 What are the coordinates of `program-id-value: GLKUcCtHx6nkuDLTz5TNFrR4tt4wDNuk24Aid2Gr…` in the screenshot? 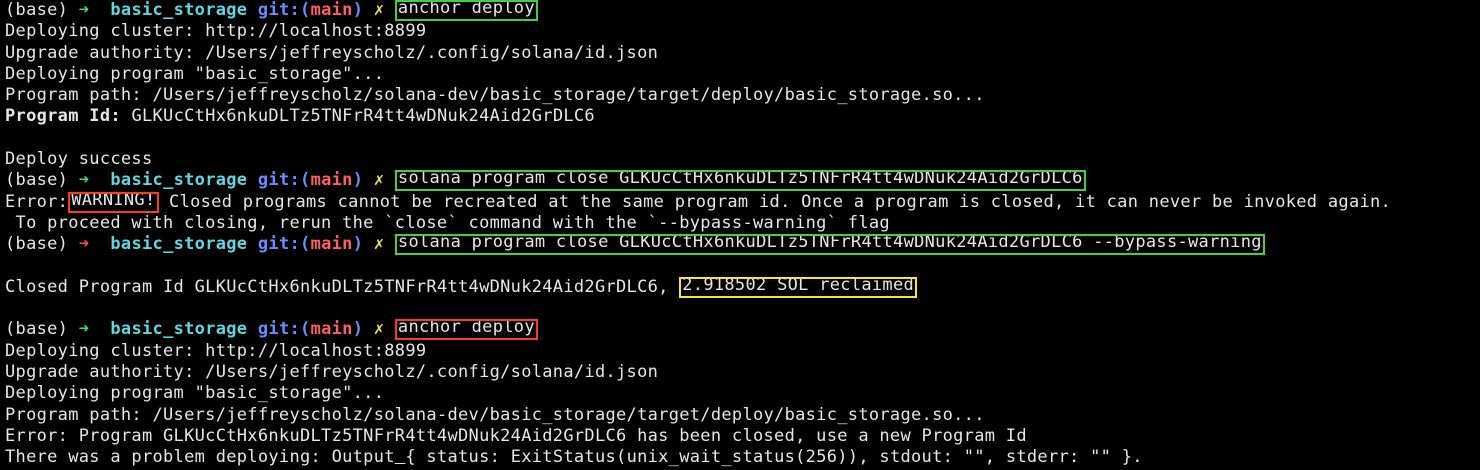 It's located at (363, 116).